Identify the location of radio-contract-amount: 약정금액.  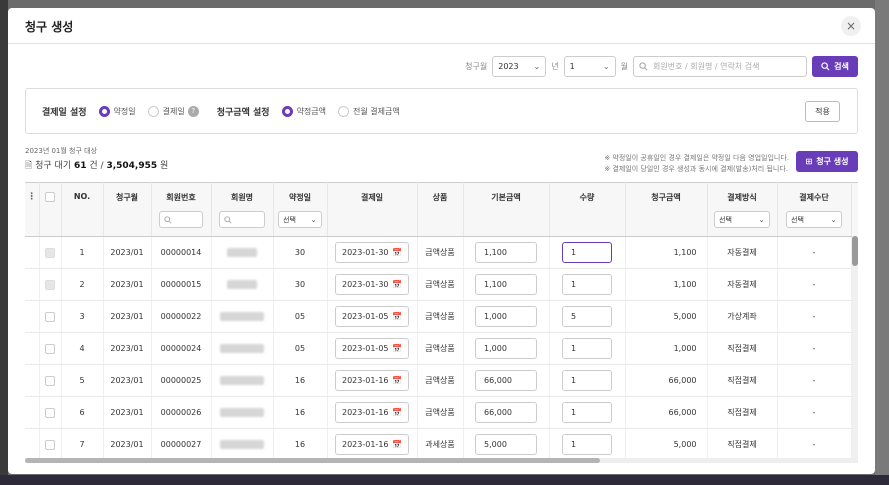
(303, 111).